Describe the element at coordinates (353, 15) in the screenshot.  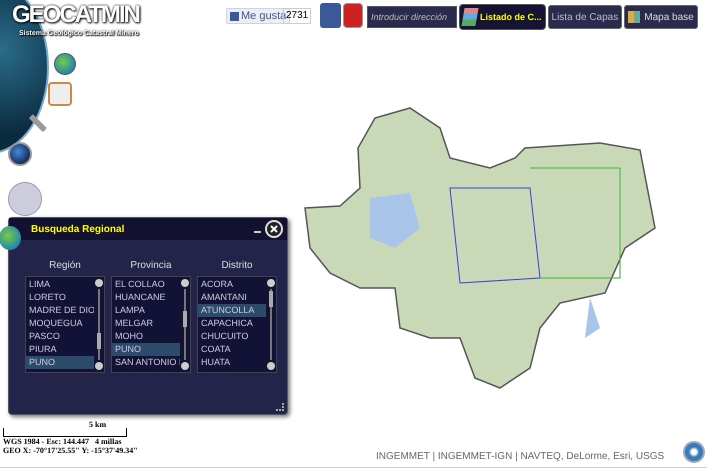
I see `video-icon` at that location.